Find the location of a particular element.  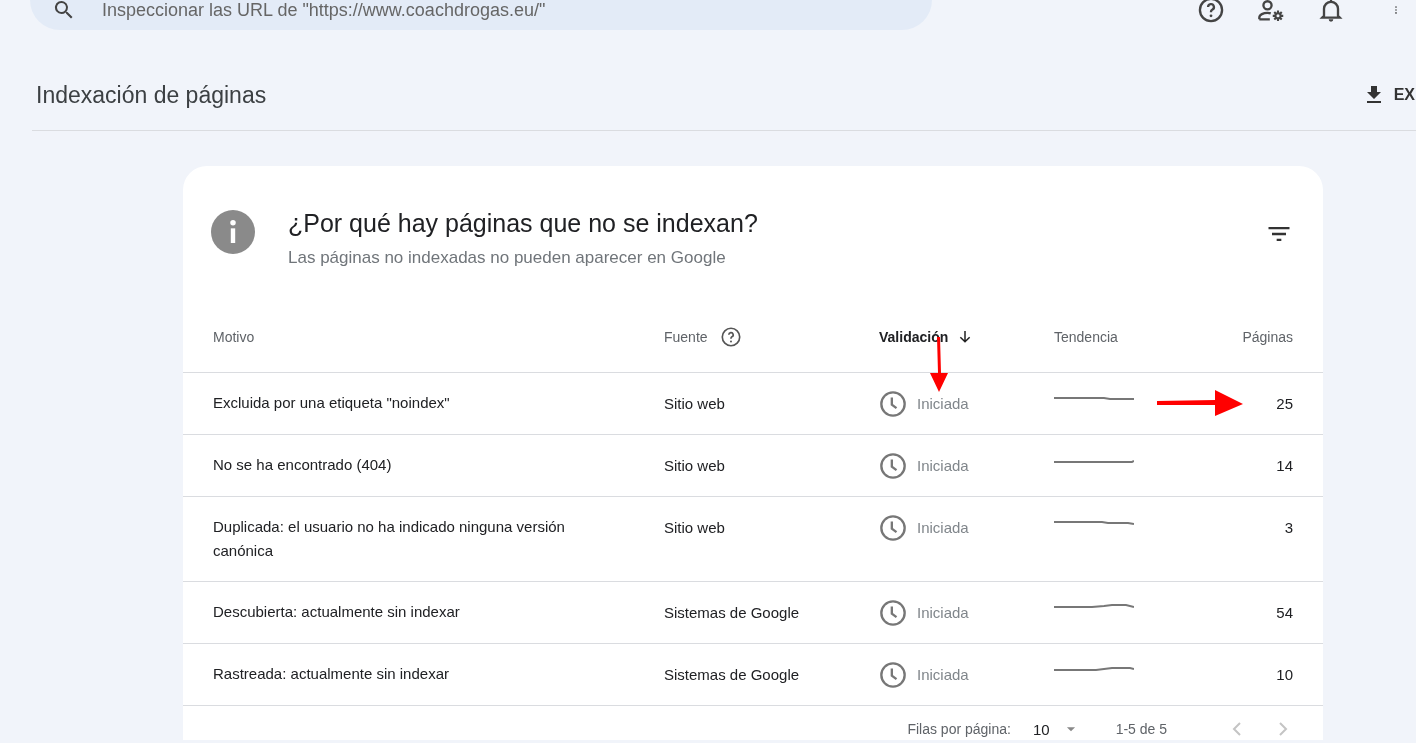

page-range: 1-5 de 5 is located at coordinates (1141, 729).